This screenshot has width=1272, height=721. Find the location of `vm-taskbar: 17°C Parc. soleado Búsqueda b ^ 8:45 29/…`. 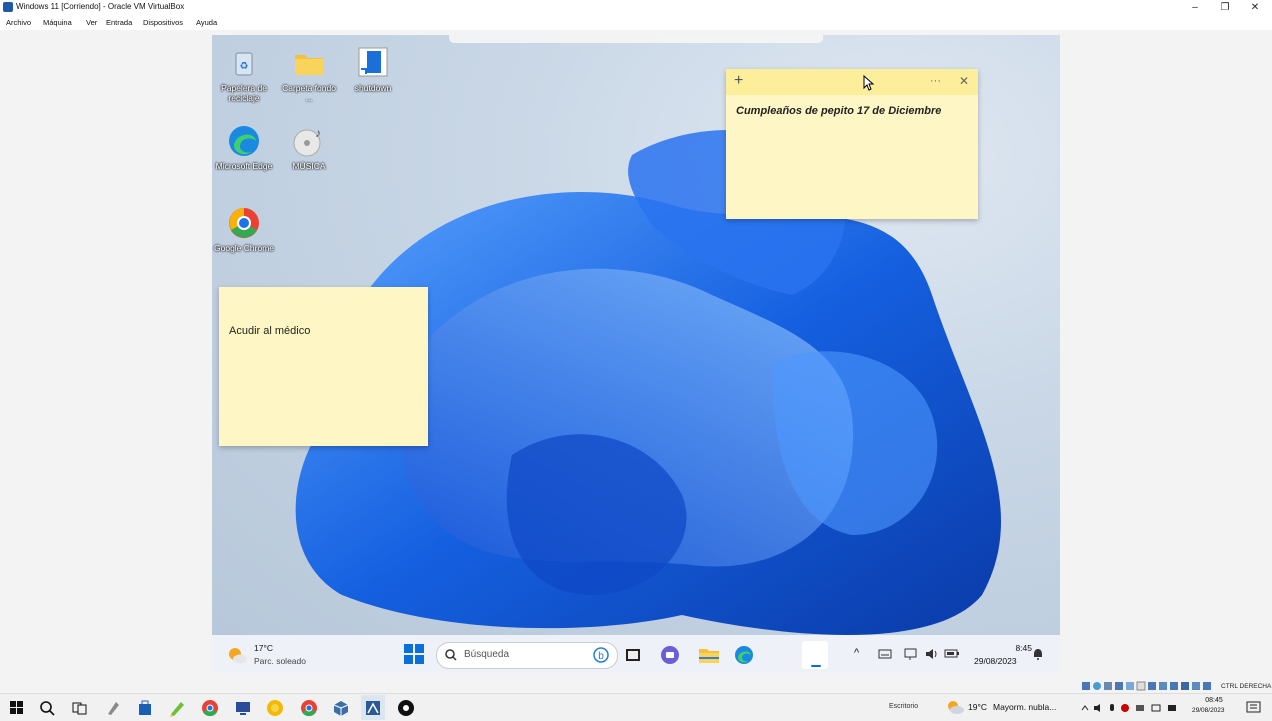

vm-taskbar: 17°C Parc. soleado Búsqueda b ^ 8:45 29/… is located at coordinates (636, 654).